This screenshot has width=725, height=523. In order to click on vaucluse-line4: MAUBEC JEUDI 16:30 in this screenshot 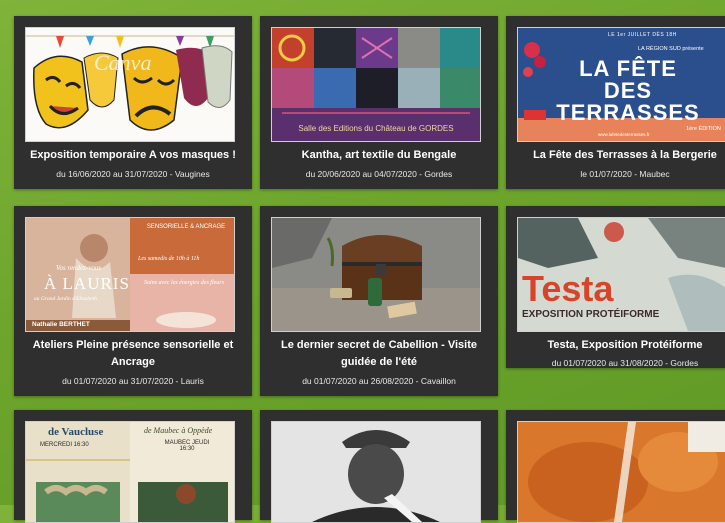, I will do `click(187, 446)`.